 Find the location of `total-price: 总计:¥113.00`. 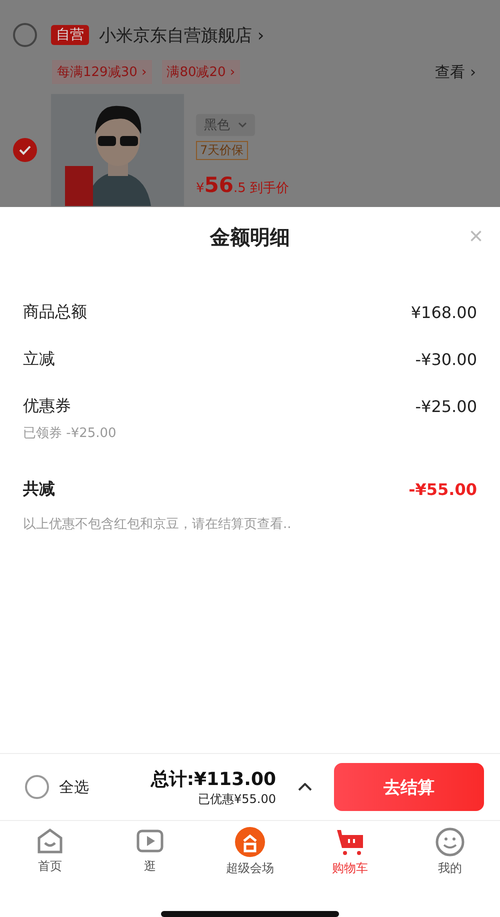

total-price: 总计:¥113.00 is located at coordinates (213, 779).